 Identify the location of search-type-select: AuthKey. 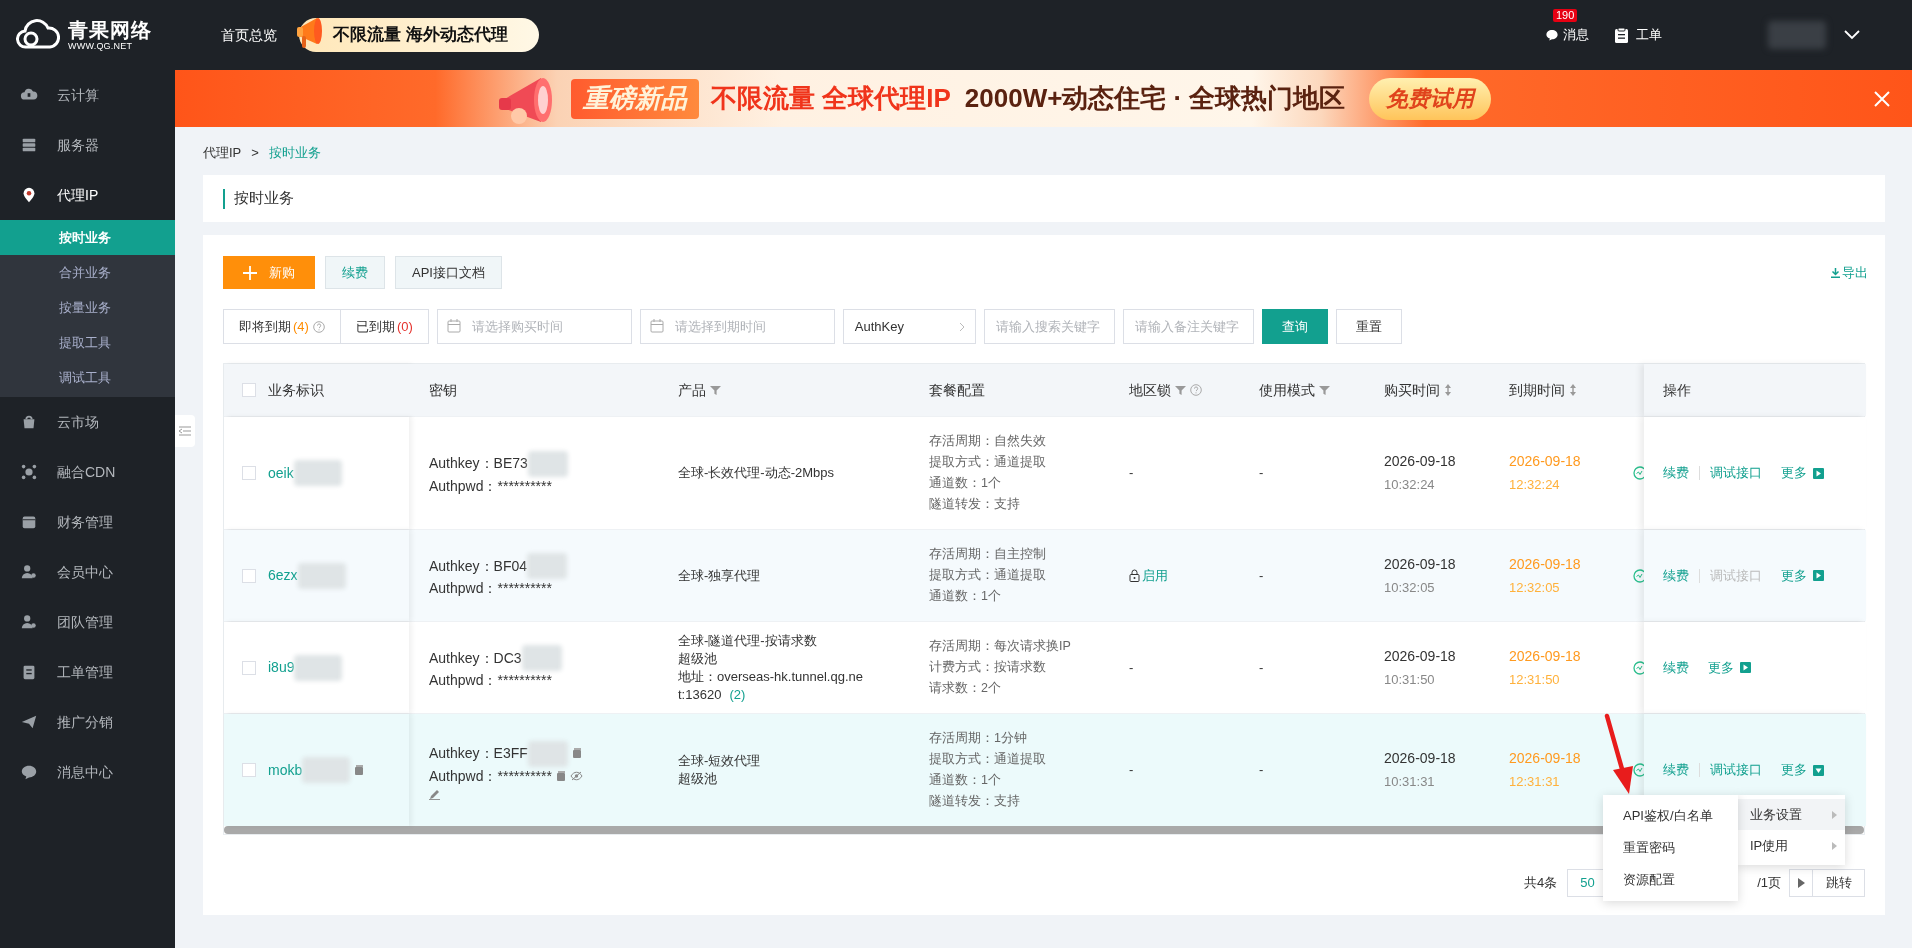
(909, 326).